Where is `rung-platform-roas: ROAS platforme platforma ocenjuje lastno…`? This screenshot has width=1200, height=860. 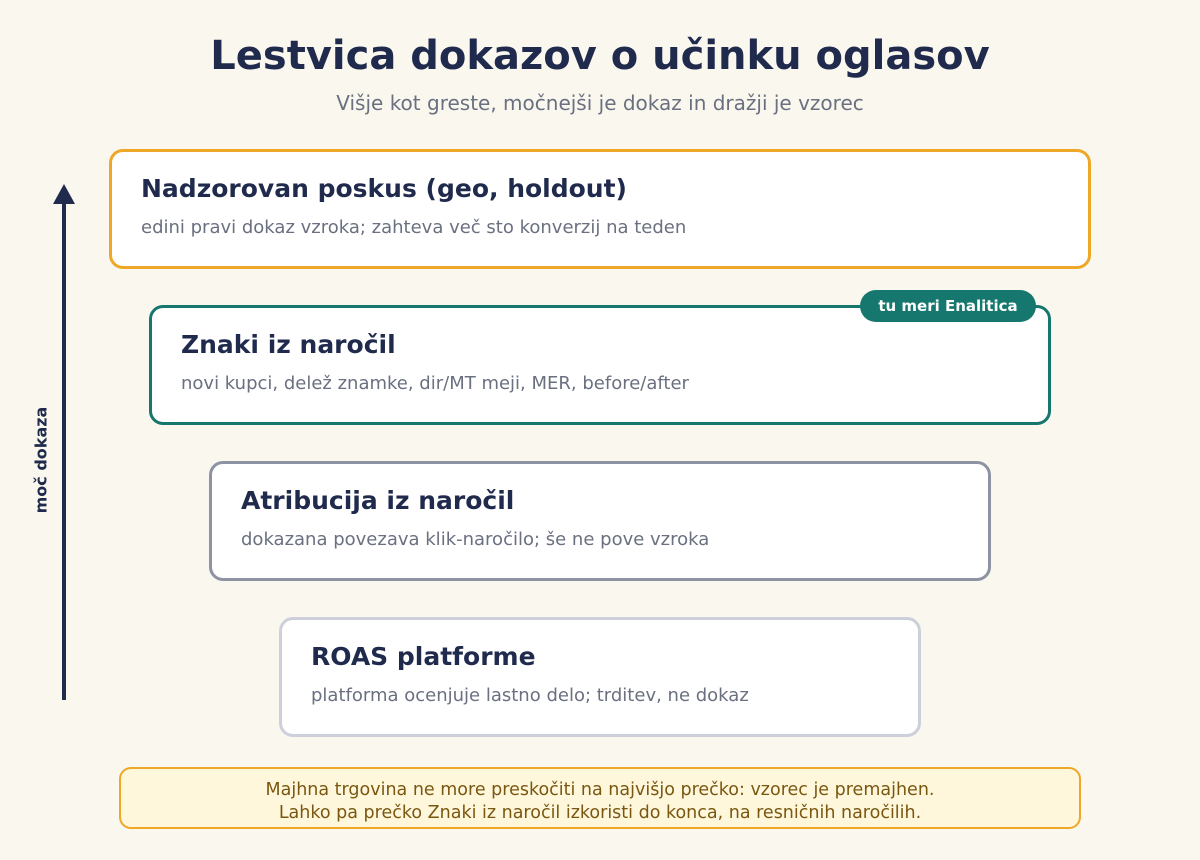 rung-platform-roas: ROAS platforme platforma ocenjuje lastno… is located at coordinates (600, 677).